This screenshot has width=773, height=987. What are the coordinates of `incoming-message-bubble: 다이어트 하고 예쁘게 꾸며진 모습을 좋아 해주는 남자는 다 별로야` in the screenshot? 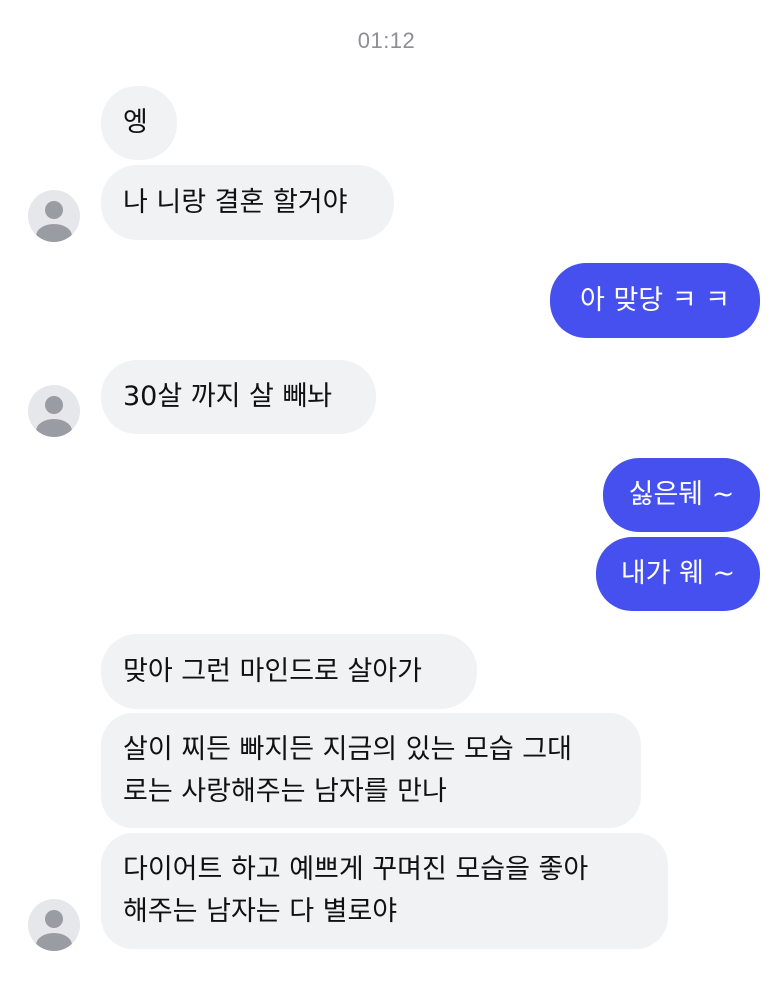 It's located at (384, 891).